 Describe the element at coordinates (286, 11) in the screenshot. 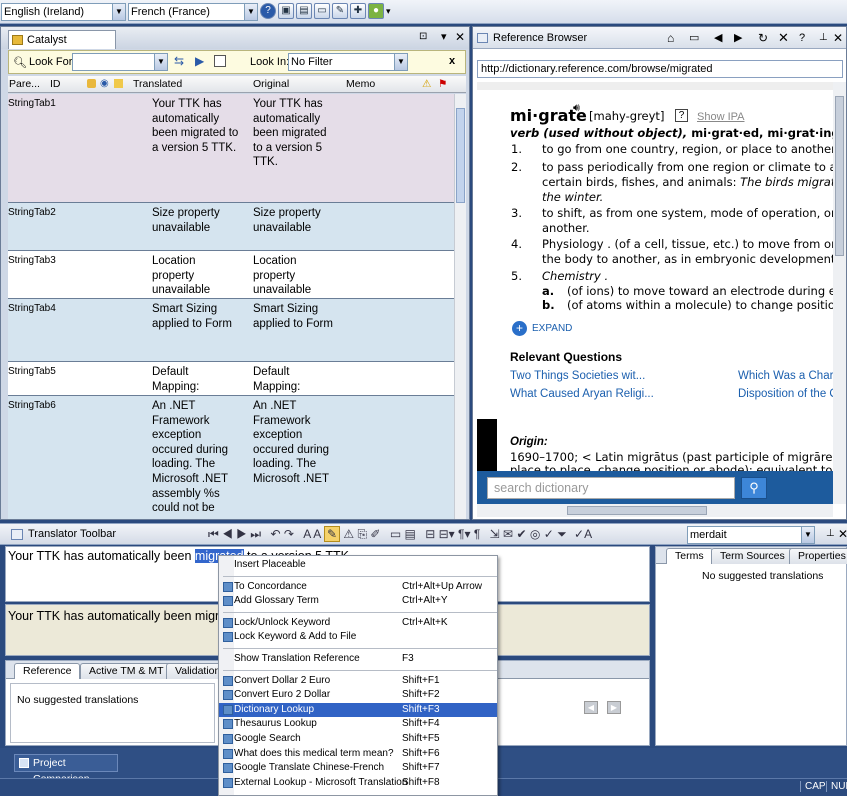

I see `frame-icon: ▣` at that location.